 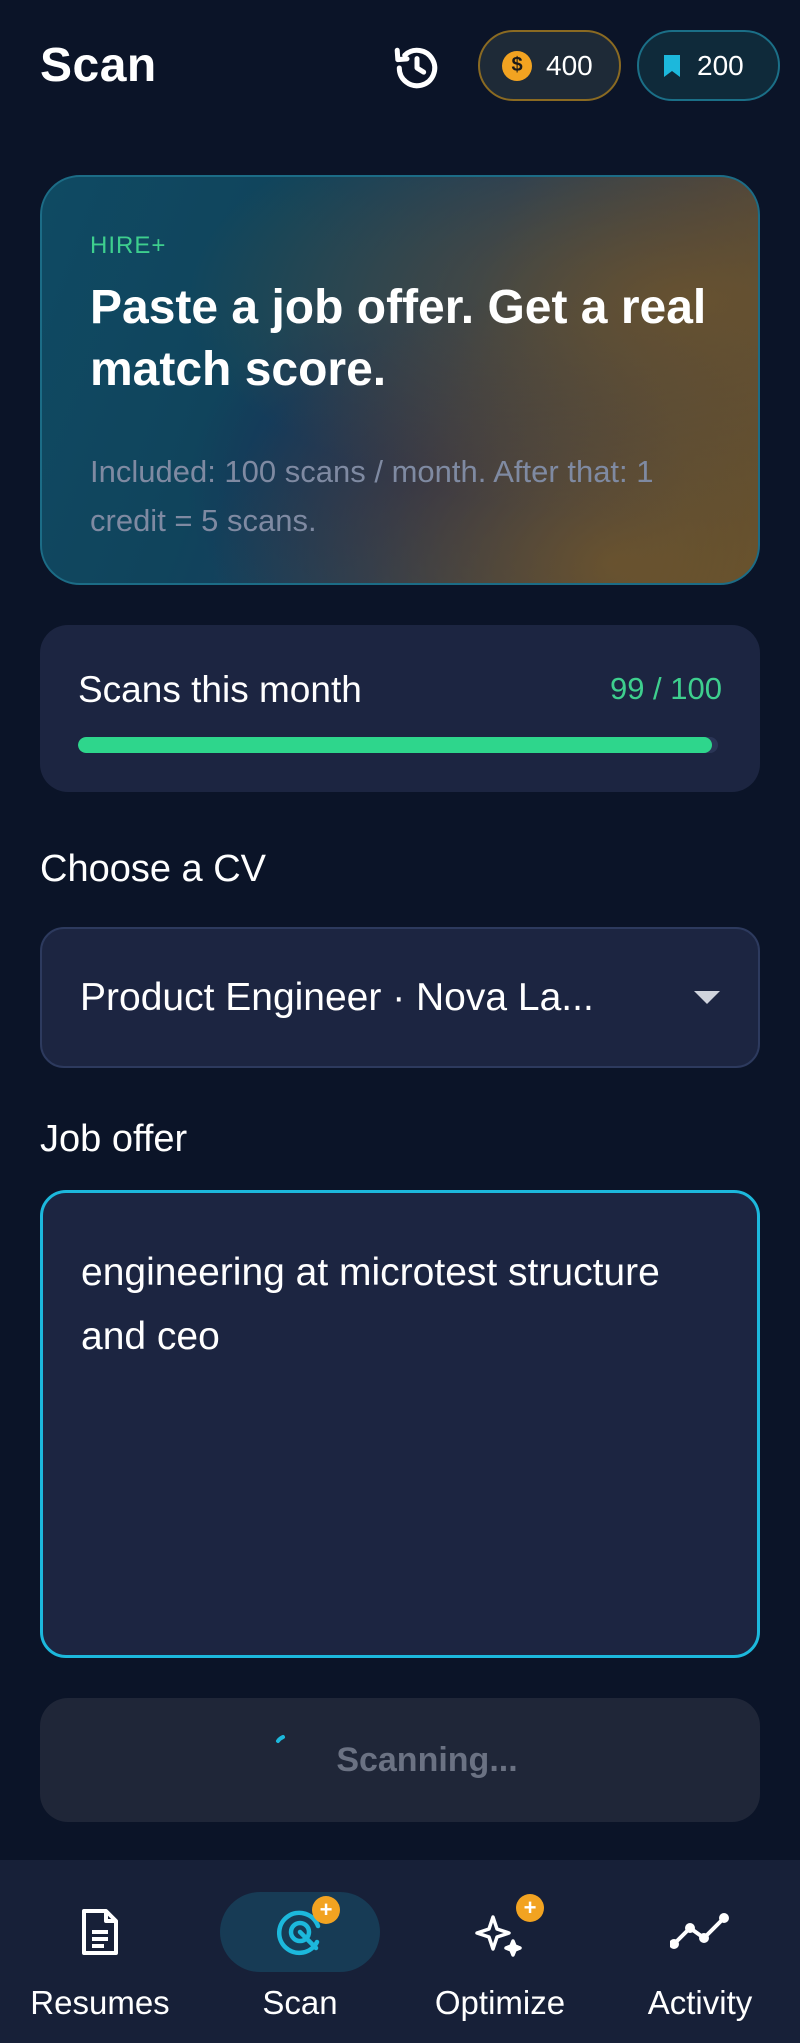 I want to click on scan-usage-card: Scans this month 99 / 100, so click(x=400, y=708).